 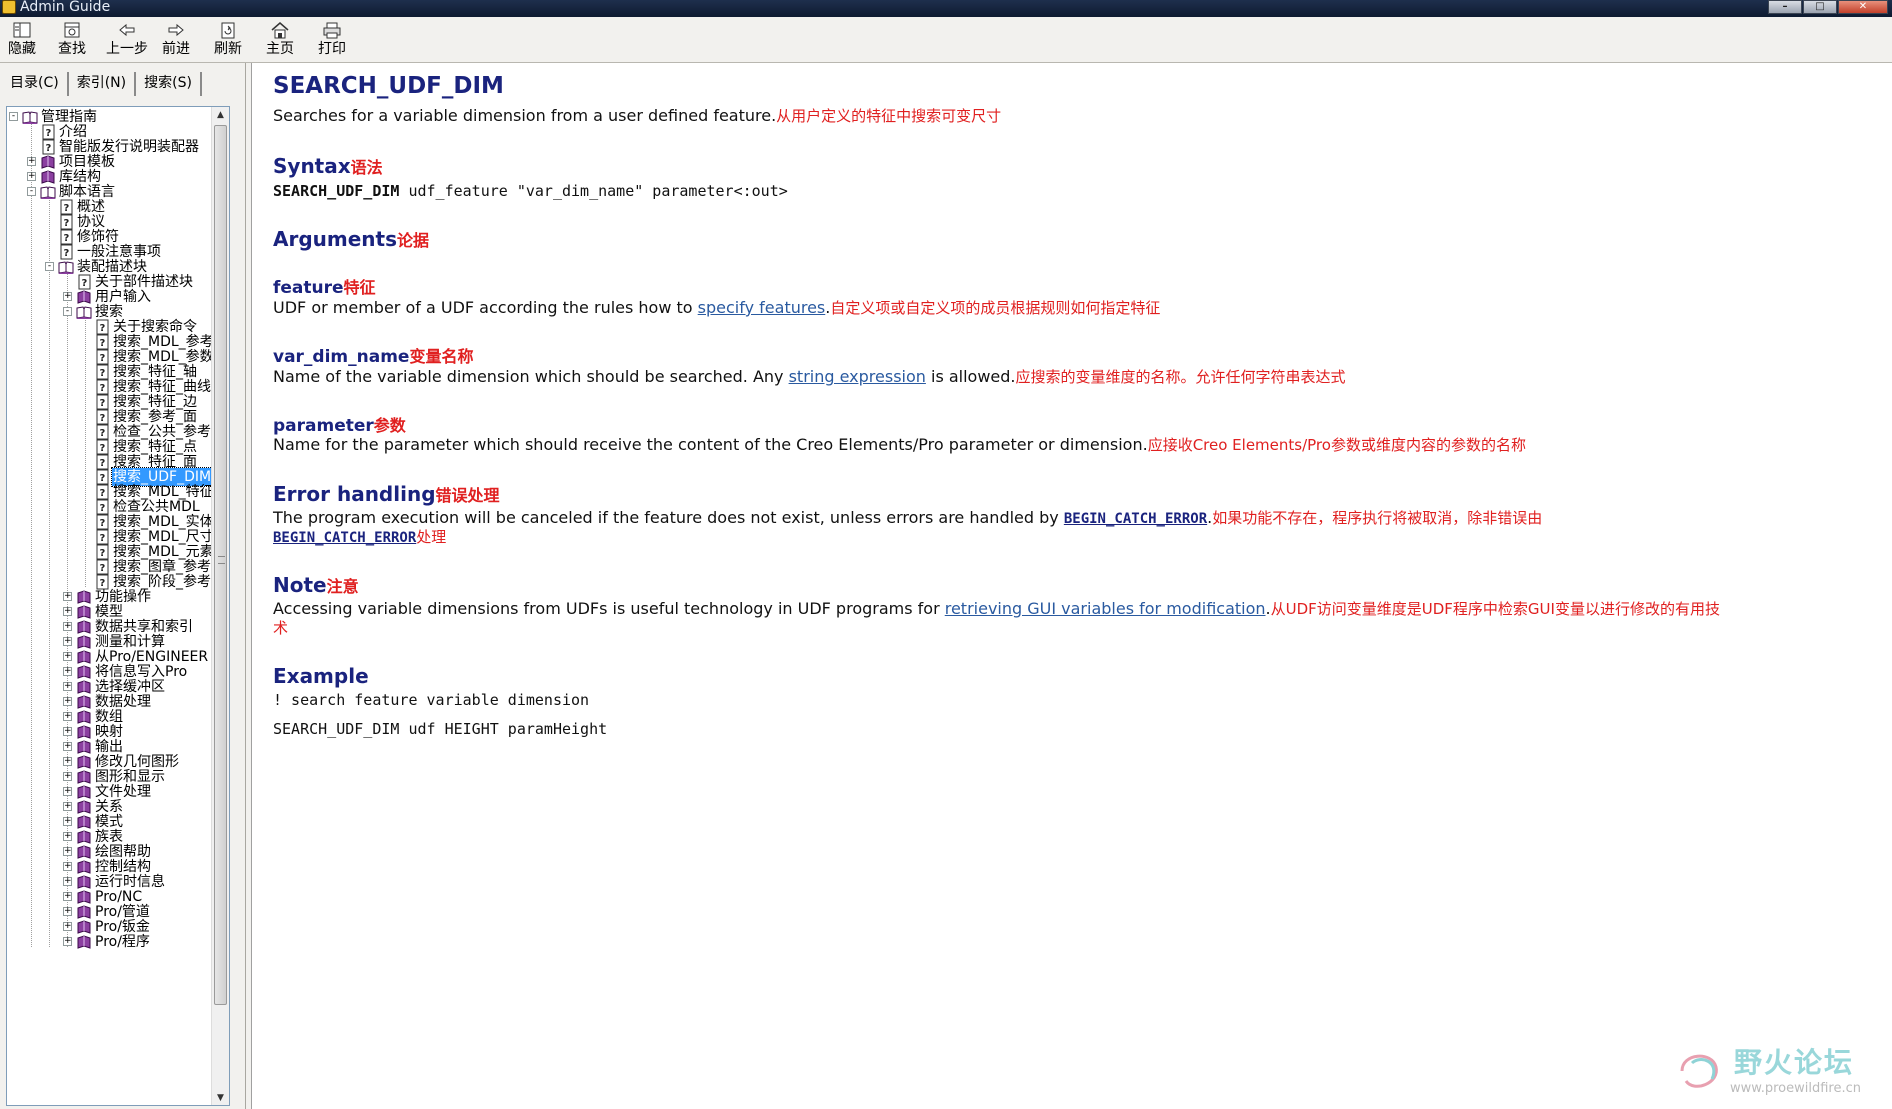 I want to click on refresh-button: 刷新, so click(x=228, y=41).